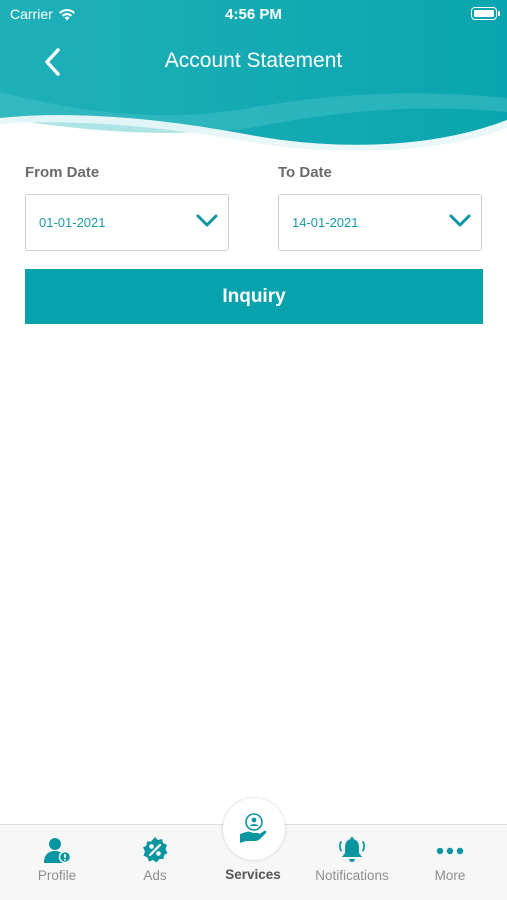  What do you see at coordinates (253, 60) in the screenshot?
I see `page-title: Account Statement` at bounding box center [253, 60].